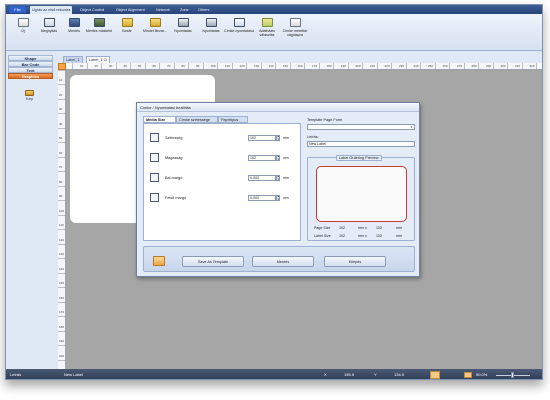  I want to click on top-margin-input: 0.000, so click(262, 198).